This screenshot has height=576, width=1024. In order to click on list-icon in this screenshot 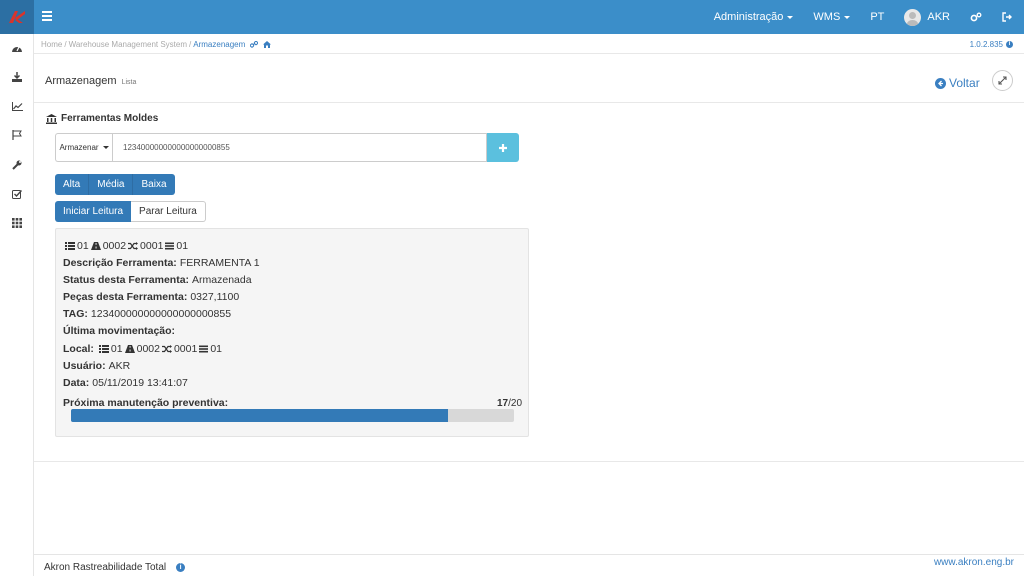, I will do `click(70, 246)`.